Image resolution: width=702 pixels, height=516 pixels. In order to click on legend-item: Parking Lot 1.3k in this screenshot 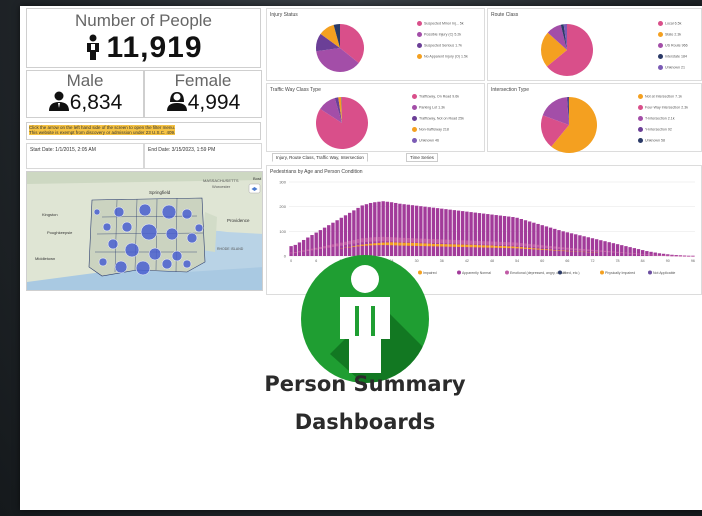, I will do `click(428, 107)`.